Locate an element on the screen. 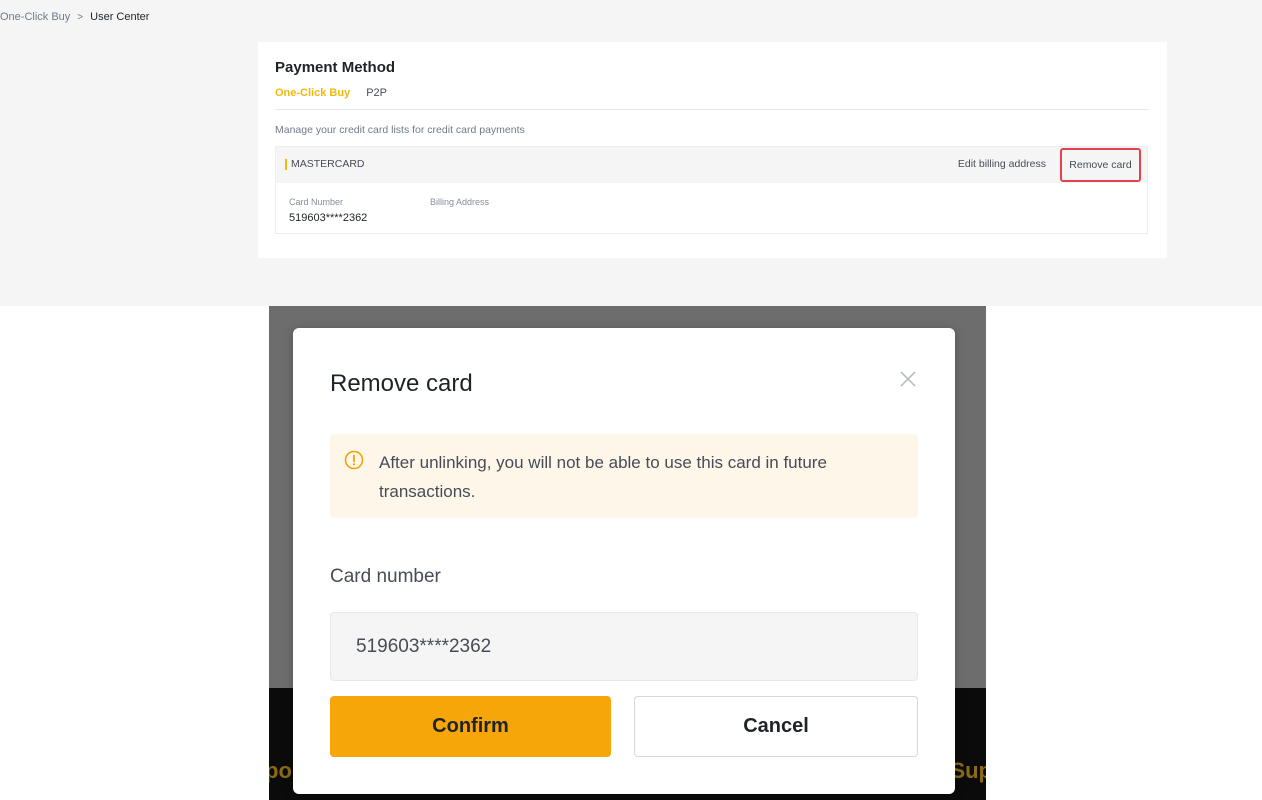 The image size is (1262, 800). page-title: Payment Method is located at coordinates (335, 67).